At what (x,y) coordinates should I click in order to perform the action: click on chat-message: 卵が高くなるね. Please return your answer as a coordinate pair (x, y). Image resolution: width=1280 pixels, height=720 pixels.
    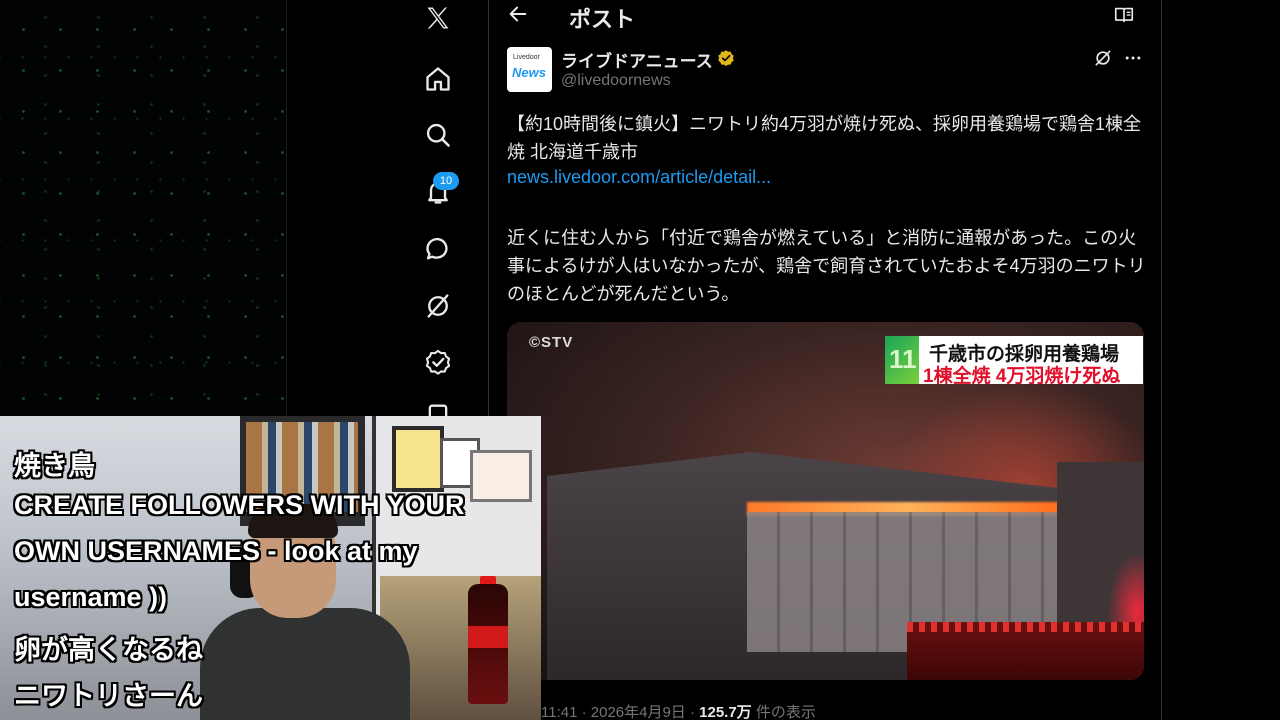
    Looking at the image, I should click on (108, 650).